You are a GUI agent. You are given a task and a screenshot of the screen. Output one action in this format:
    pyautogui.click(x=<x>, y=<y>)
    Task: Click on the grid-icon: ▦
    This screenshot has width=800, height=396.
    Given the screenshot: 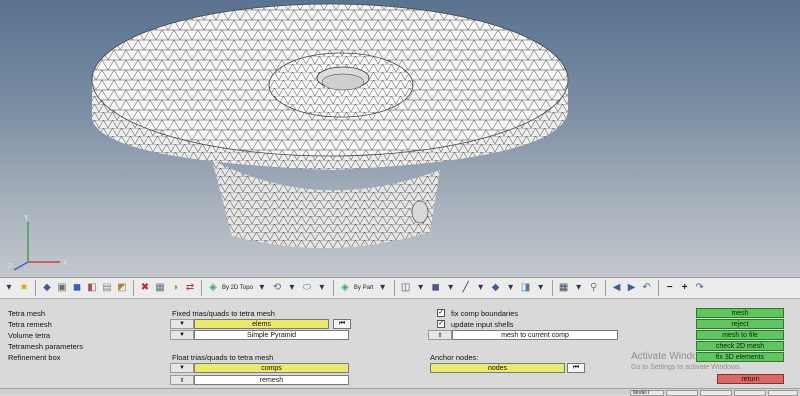 What is the action you would take?
    pyautogui.click(x=564, y=288)
    